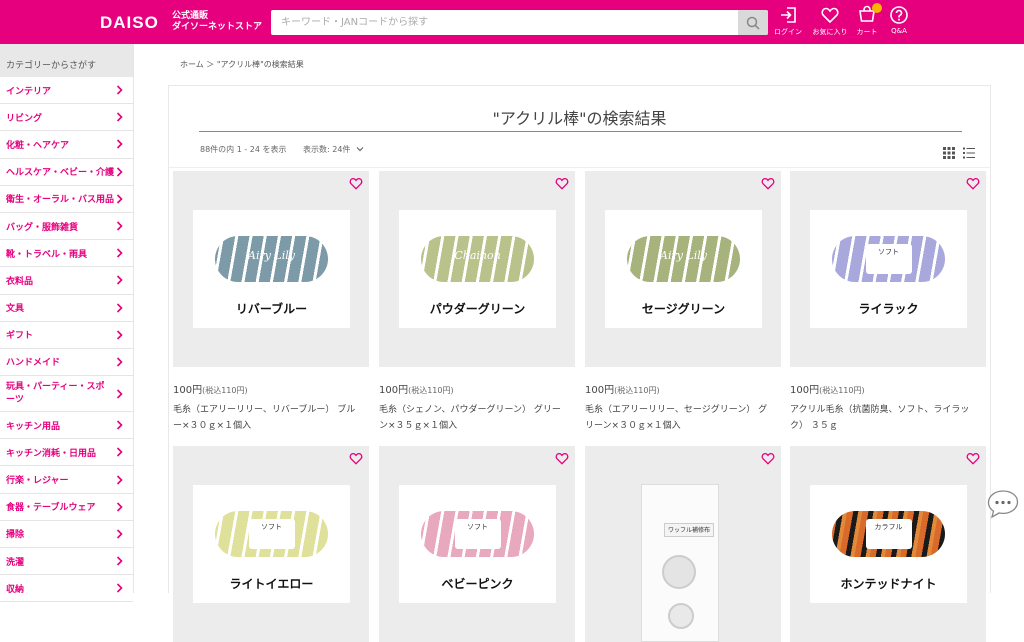 The width and height of the screenshot is (1024, 642). I want to click on product-card: ソフト ベビーピンク, so click(477, 544).